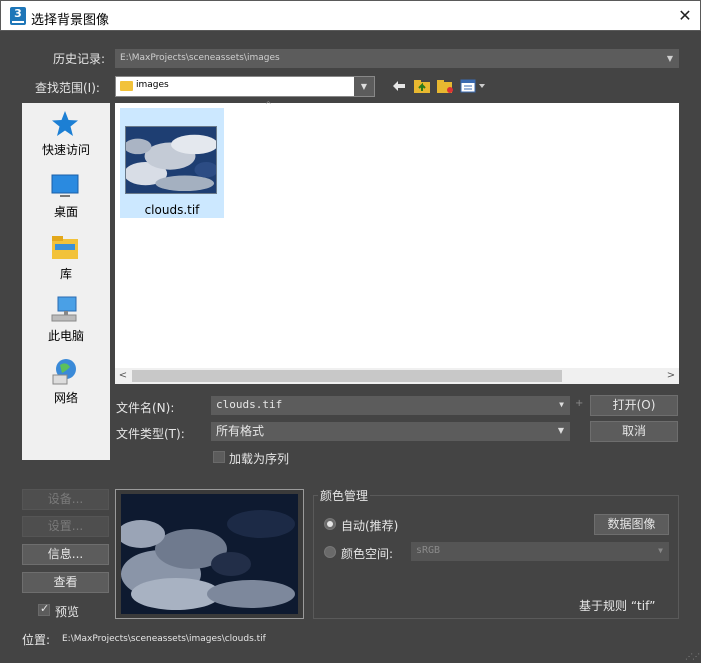  I want to click on place-label: 网络, so click(65, 398).